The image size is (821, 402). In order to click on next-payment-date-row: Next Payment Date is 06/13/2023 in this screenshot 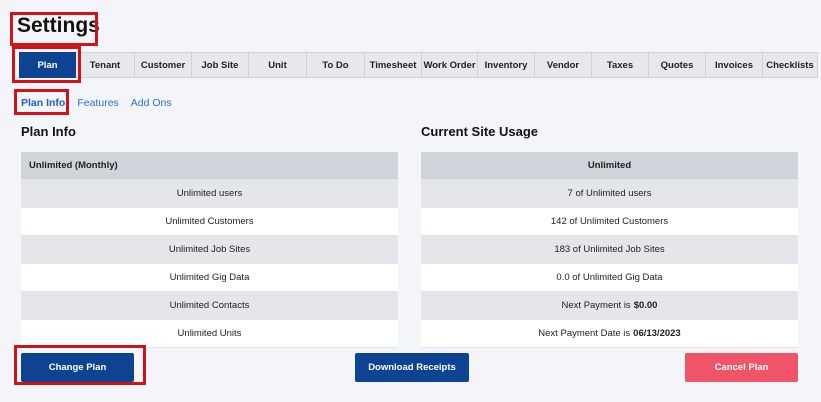, I will do `click(609, 334)`.